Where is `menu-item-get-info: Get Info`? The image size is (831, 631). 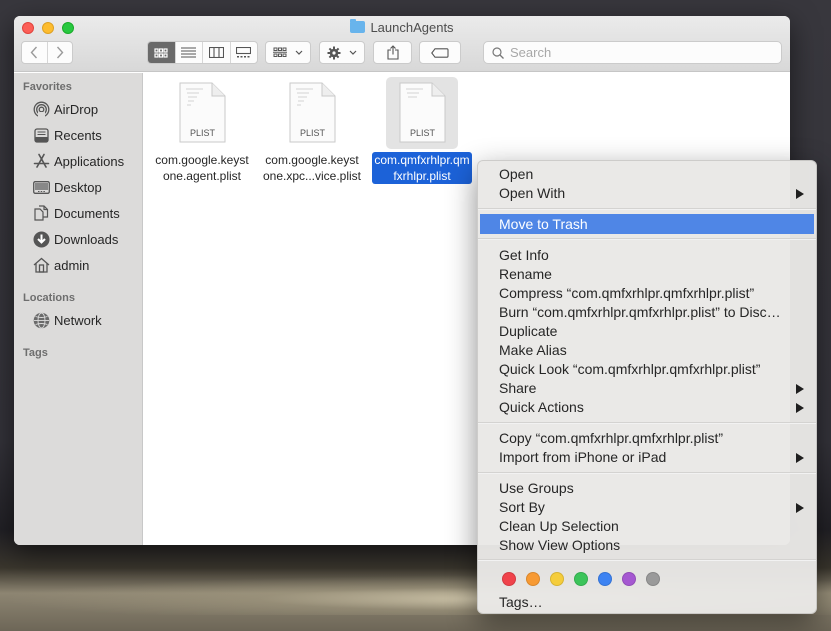 menu-item-get-info: Get Info is located at coordinates (647, 255).